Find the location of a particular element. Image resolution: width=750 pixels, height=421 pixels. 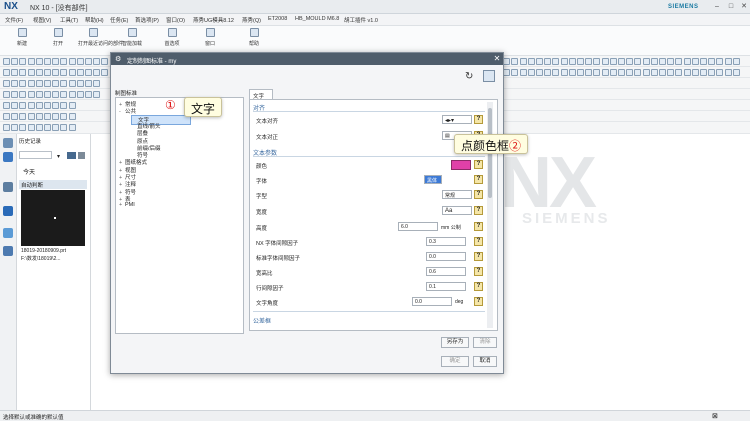

menu-window: 窗口(O) is located at coordinates (175, 20).